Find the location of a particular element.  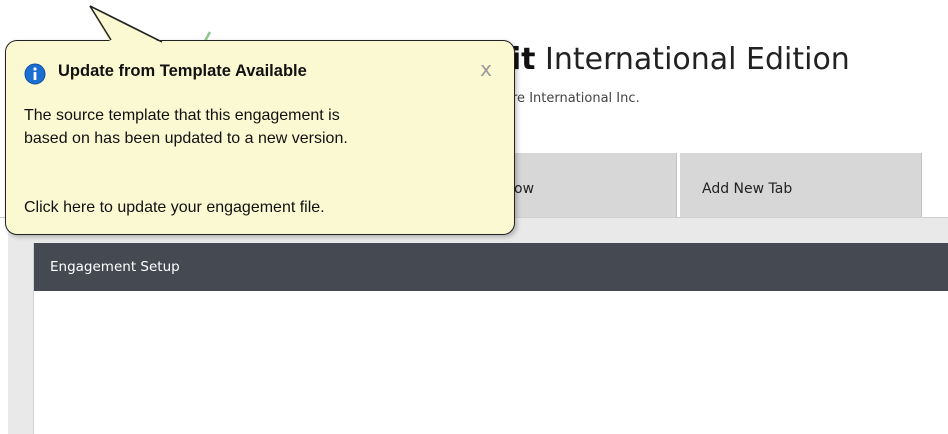

panel-header: Engagement Setup is located at coordinates (491, 267).